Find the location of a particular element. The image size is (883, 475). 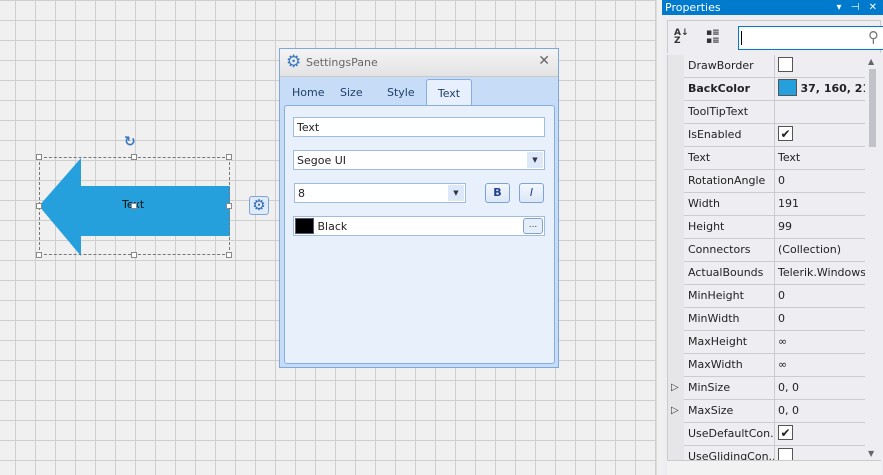

property-value: 99 is located at coordinates (785, 226).